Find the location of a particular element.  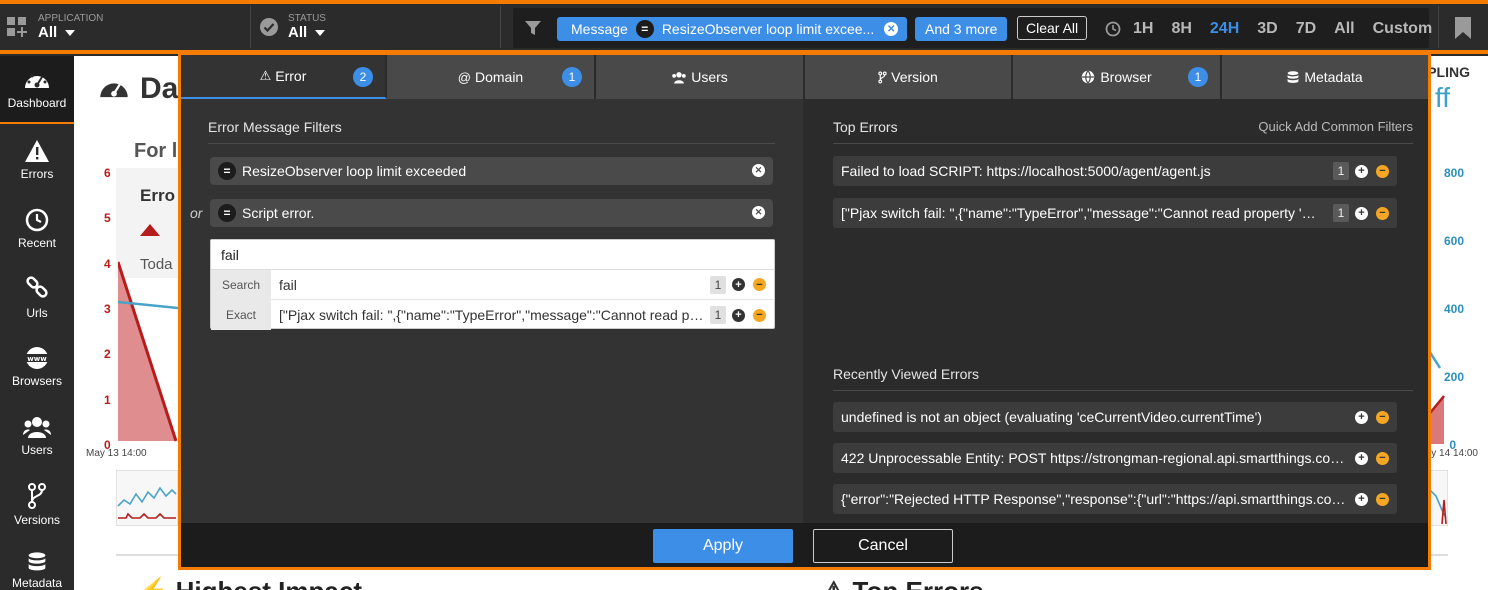

suggestion-row-search: Search fail 1 + − is located at coordinates (492, 284).